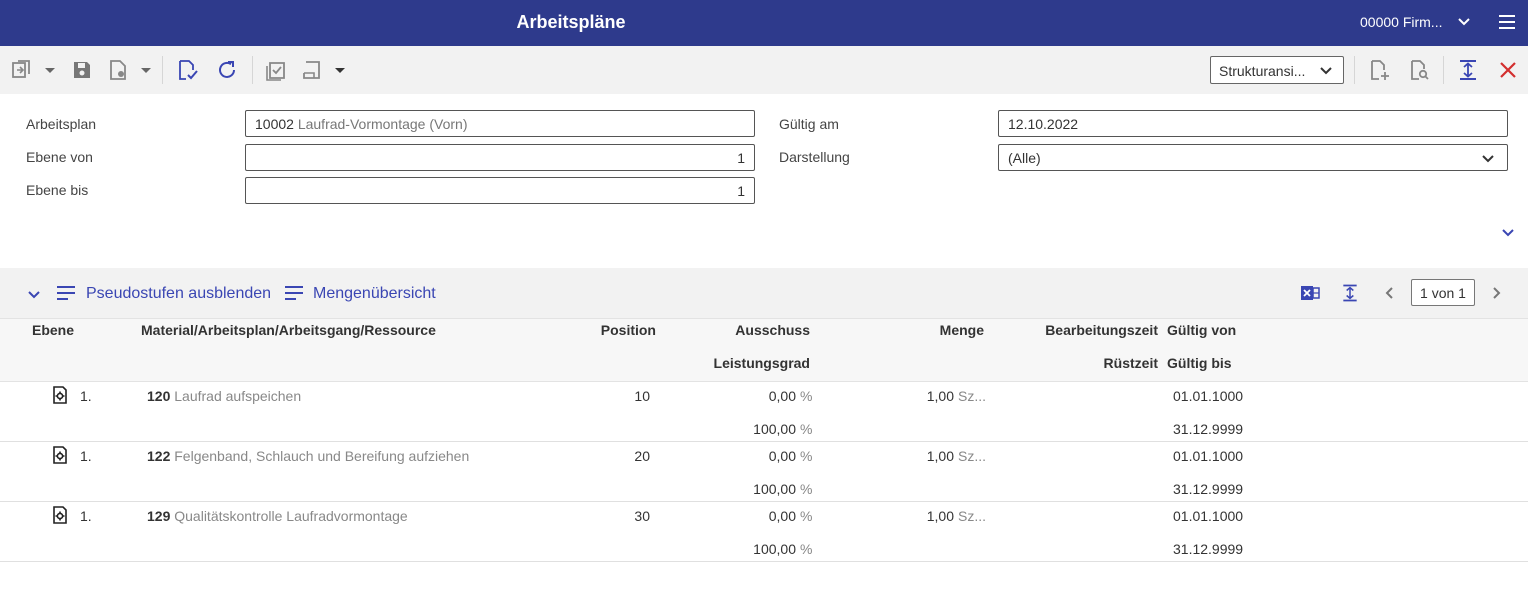 The image size is (1528, 595). Describe the element at coordinates (146, 70) in the screenshot. I see `document-options-dropdown-icon` at that location.